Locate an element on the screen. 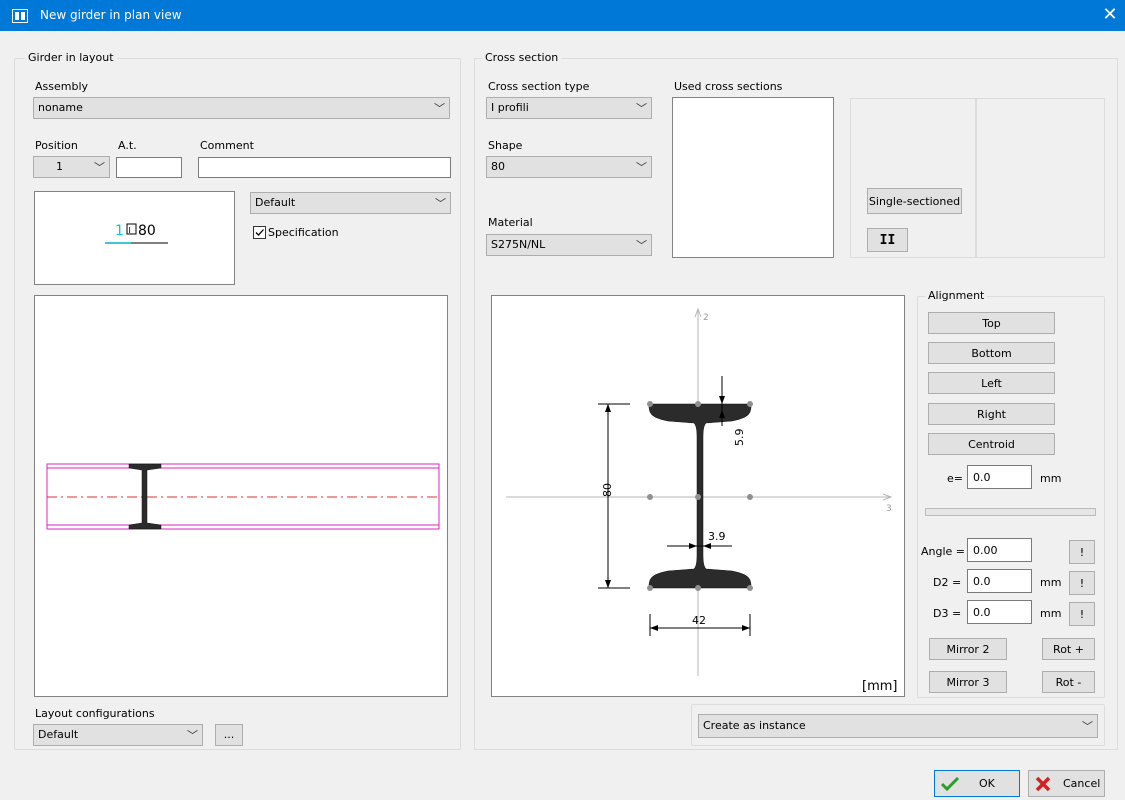 This screenshot has height=800, width=1125. layout-config-value: Default is located at coordinates (58, 734).